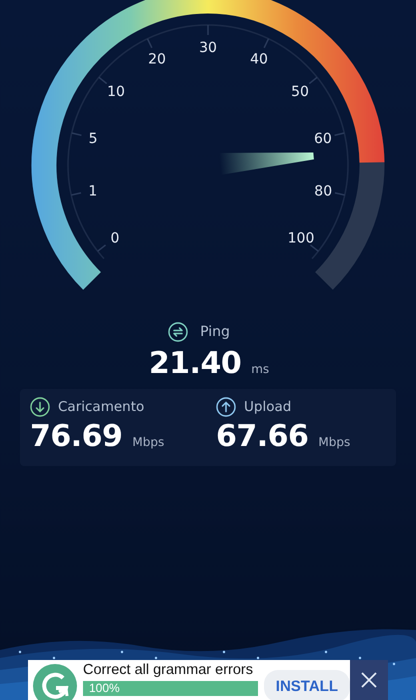 This screenshot has width=416, height=700. What do you see at coordinates (300, 92) in the screenshot?
I see `scale-label: 50` at bounding box center [300, 92].